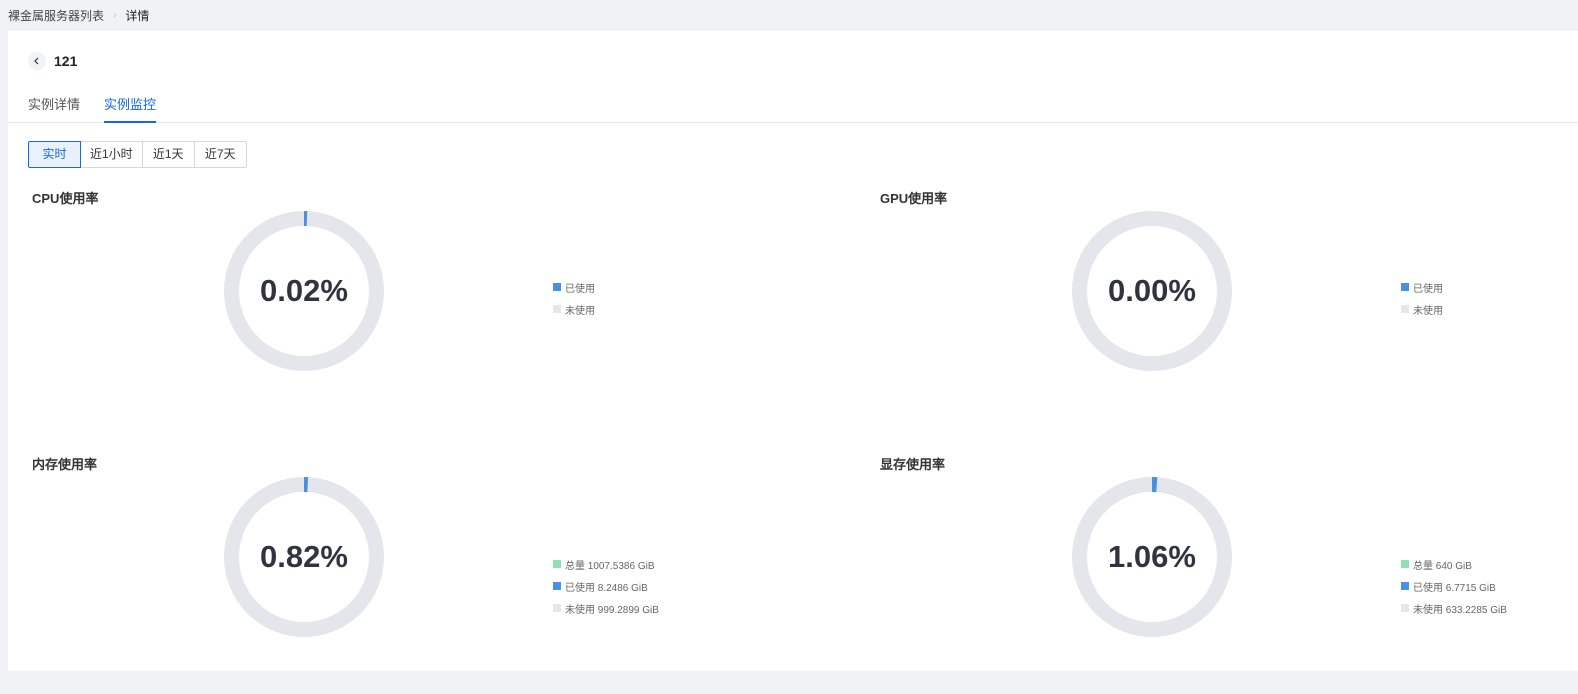 The image size is (1578, 694). I want to click on vram-usage-value: 1.06%, so click(1152, 556).